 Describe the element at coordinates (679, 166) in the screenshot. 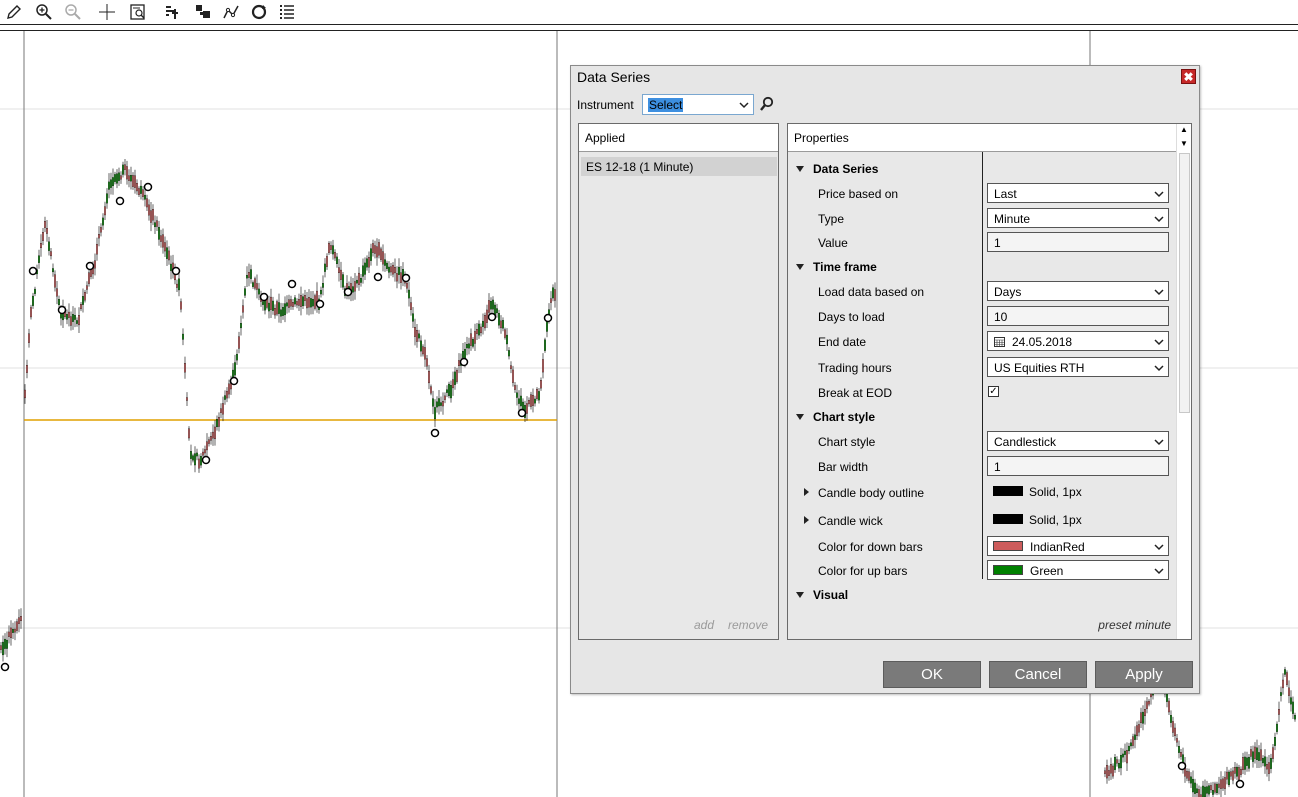

I see `applied-list-item: ES 12-18 (1 Minute)` at that location.